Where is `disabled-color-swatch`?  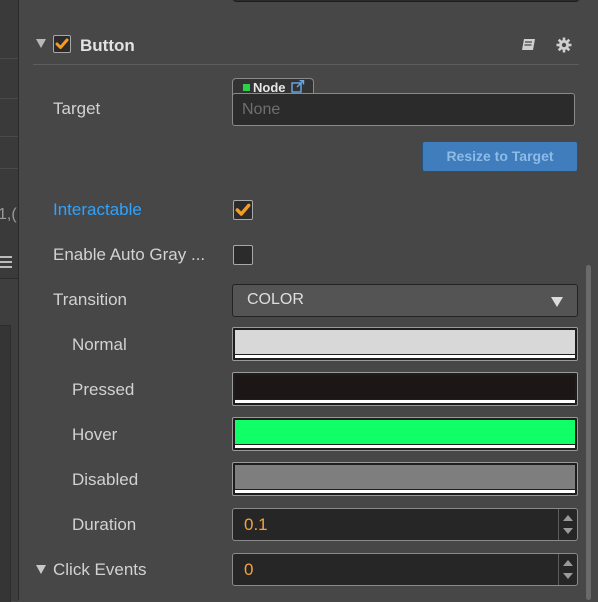
disabled-color-swatch is located at coordinates (405, 477).